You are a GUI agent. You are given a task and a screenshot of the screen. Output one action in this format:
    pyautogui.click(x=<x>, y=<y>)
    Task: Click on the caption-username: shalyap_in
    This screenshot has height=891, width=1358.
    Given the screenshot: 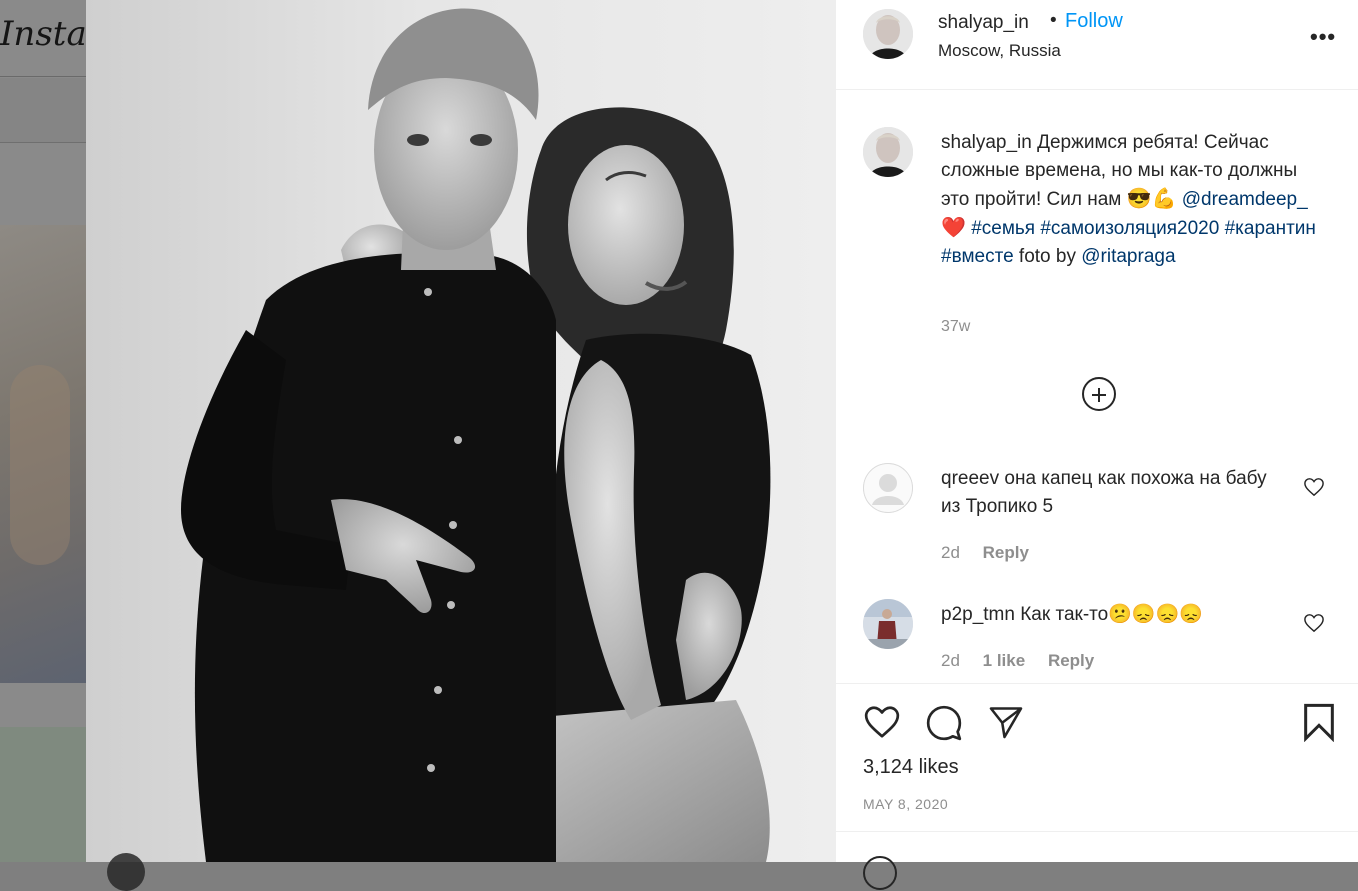 What is the action you would take?
    pyautogui.click(x=986, y=142)
    